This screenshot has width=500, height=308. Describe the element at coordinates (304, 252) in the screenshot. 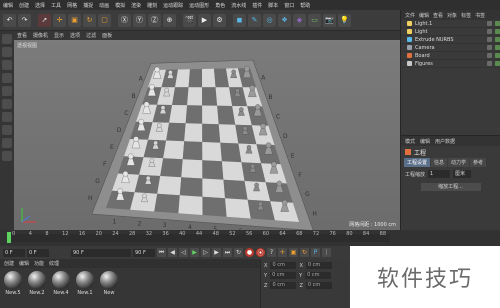

I see `key-rotation-icon: ↻` at that location.